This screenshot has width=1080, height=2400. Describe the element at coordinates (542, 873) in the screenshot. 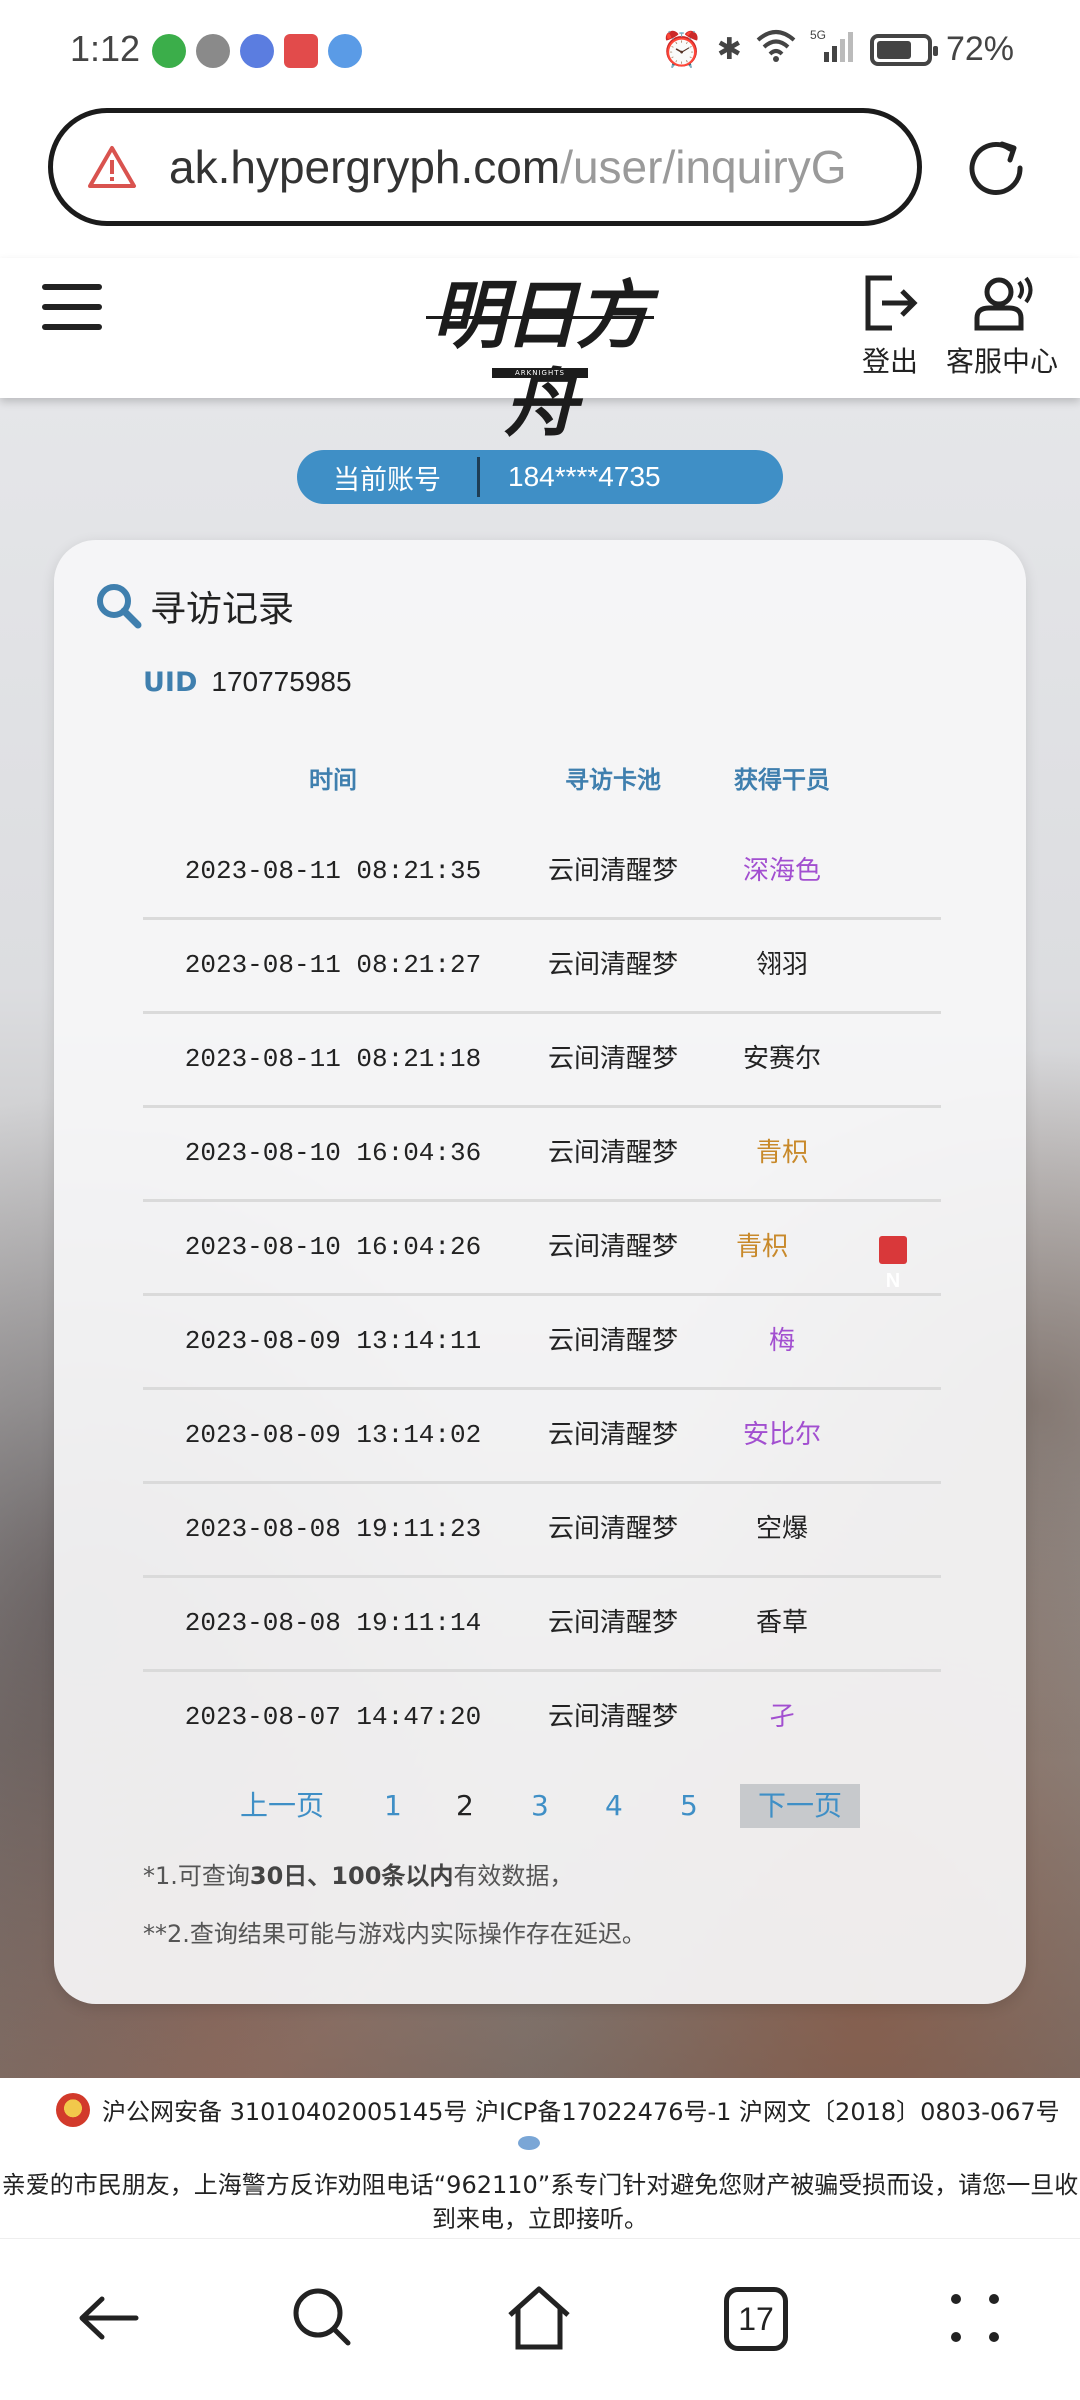

I see `table-row: 2023-08-11 08:21:35 云间清醒梦 深海色` at that location.